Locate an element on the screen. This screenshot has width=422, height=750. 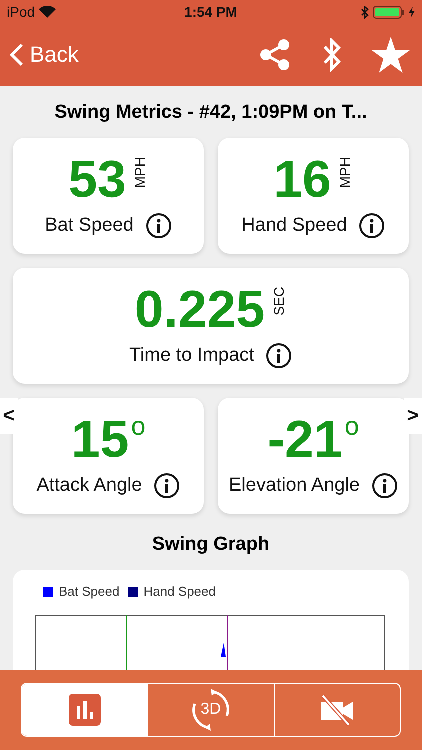
share-icon is located at coordinates (275, 55).